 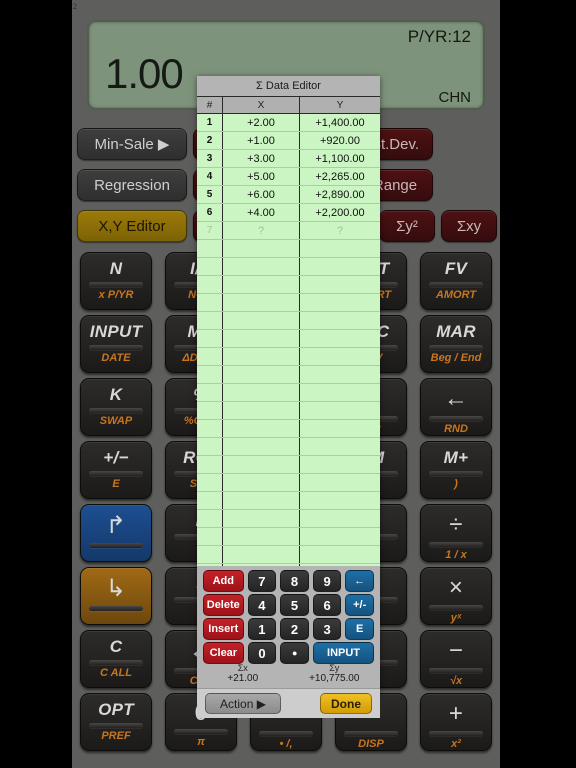 What do you see at coordinates (132, 185) in the screenshot?
I see `stats-button: Regression` at bounding box center [132, 185].